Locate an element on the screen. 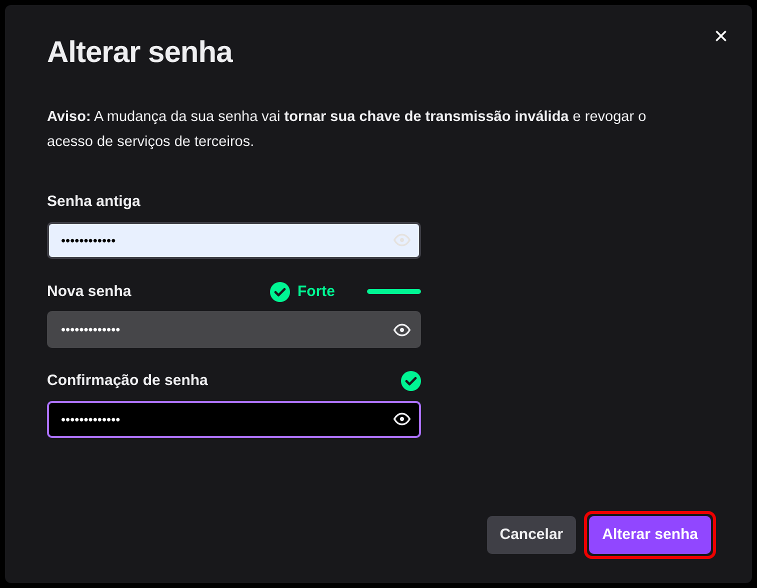  dialog-title: Alterar senha is located at coordinates (140, 53).